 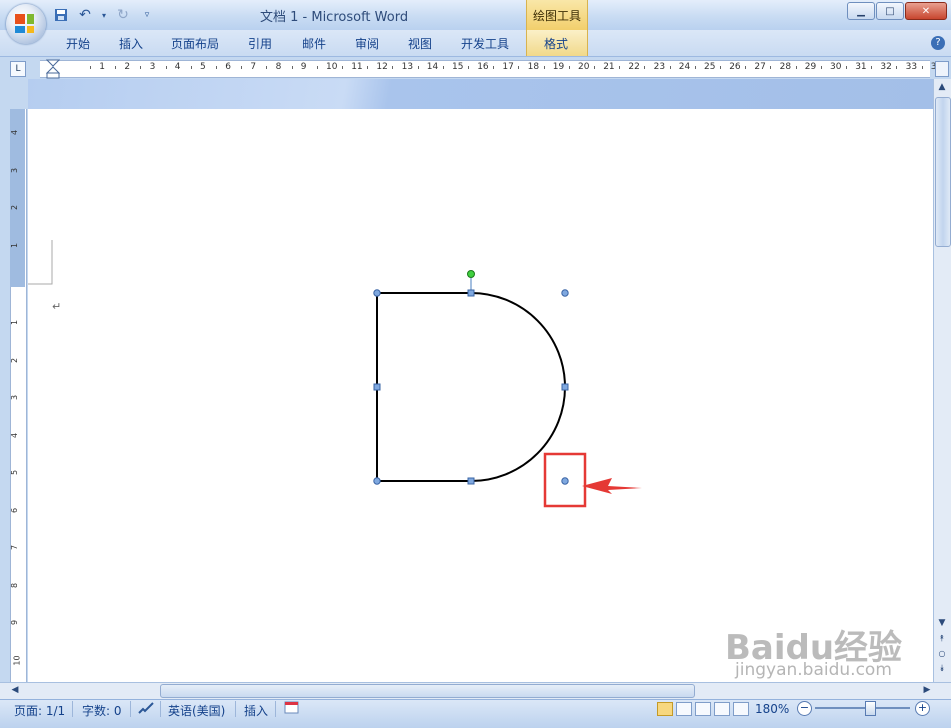 I want to click on help-icon: ?, so click(x=938, y=43).